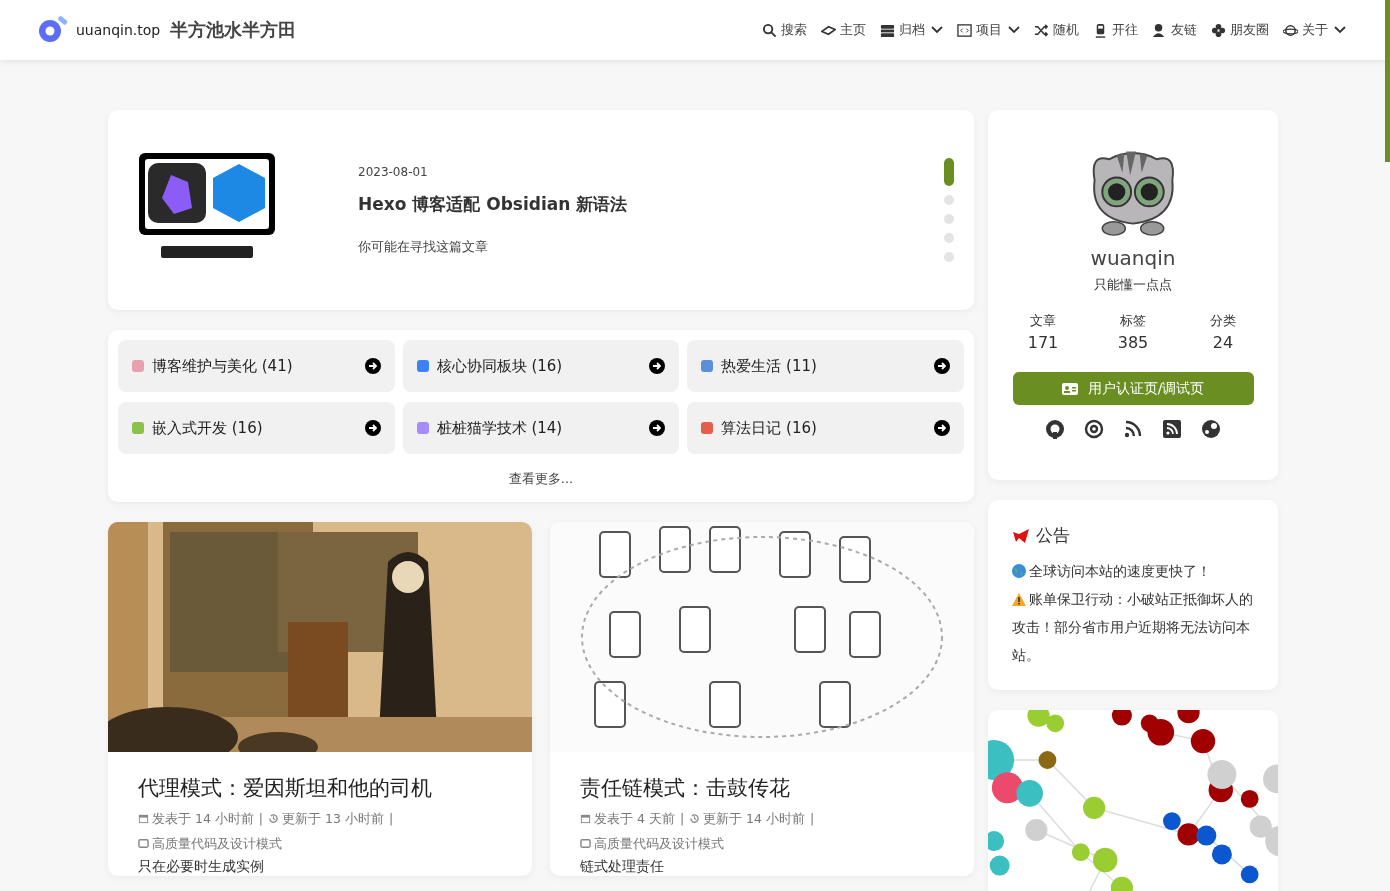  Describe the element at coordinates (1133, 388) in the screenshot. I see `auth-page-button: 用户认证页/调试页` at that location.